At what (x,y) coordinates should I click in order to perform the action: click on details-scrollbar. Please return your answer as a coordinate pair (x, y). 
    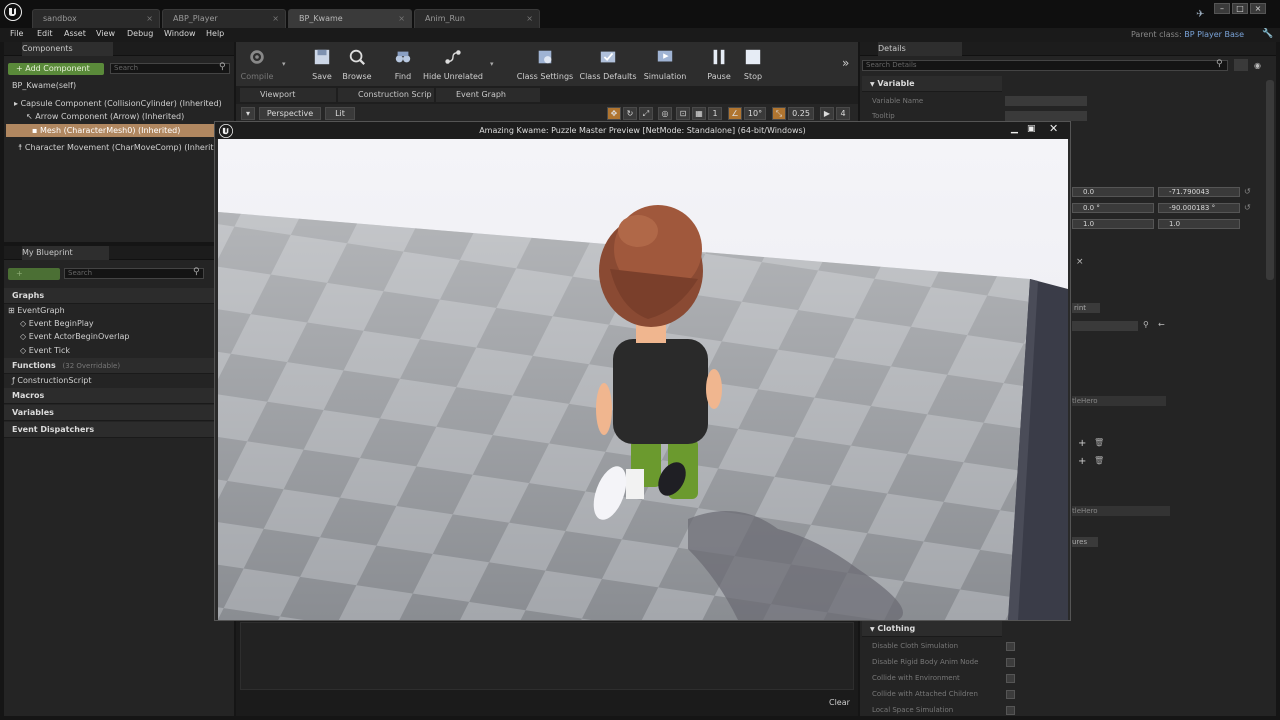
    Looking at the image, I should click on (1270, 180).